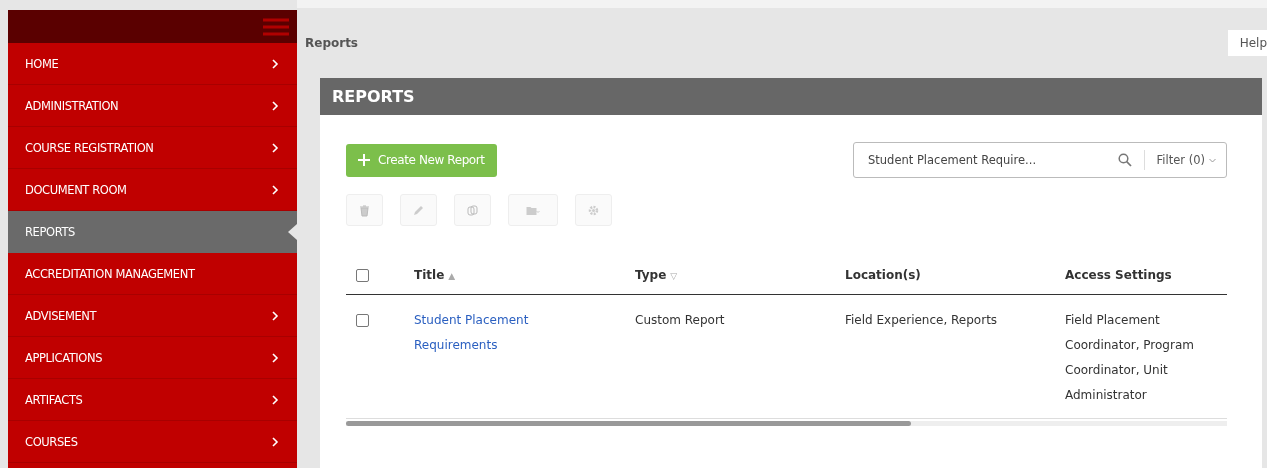 Image resolution: width=1267 pixels, height=468 pixels. Describe the element at coordinates (152, 316) in the screenshot. I see `sidebar-item: ADVISEMENT` at that location.